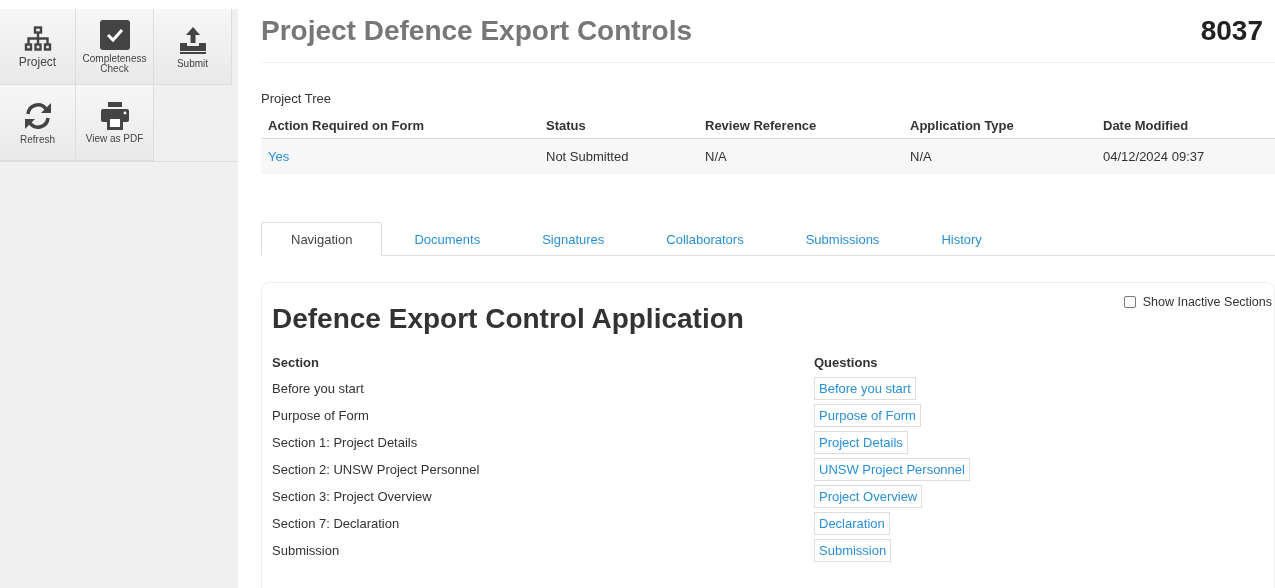  What do you see at coordinates (114, 115) in the screenshot?
I see `printer-icon` at bounding box center [114, 115].